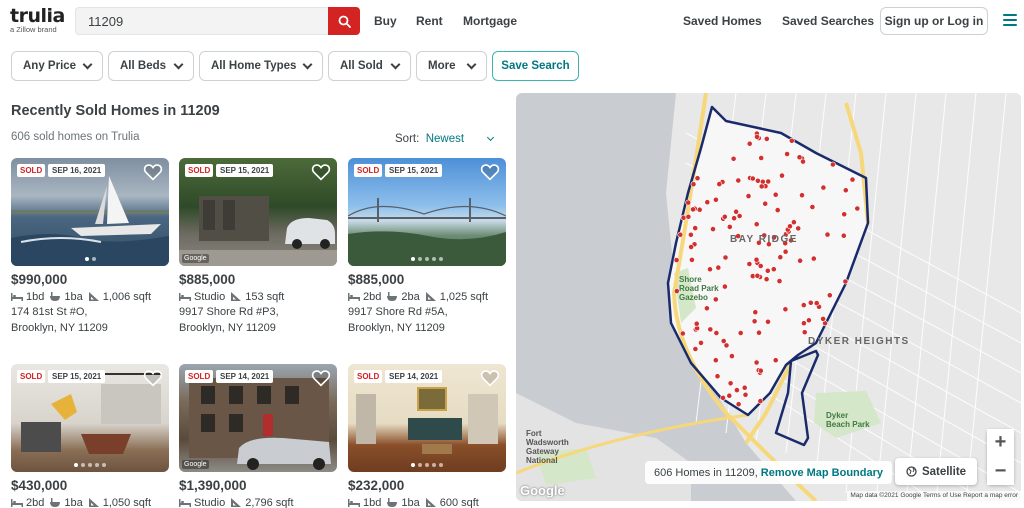 The image size is (1024, 508). I want to click on nav-mortgage: Mortgage, so click(490, 21).